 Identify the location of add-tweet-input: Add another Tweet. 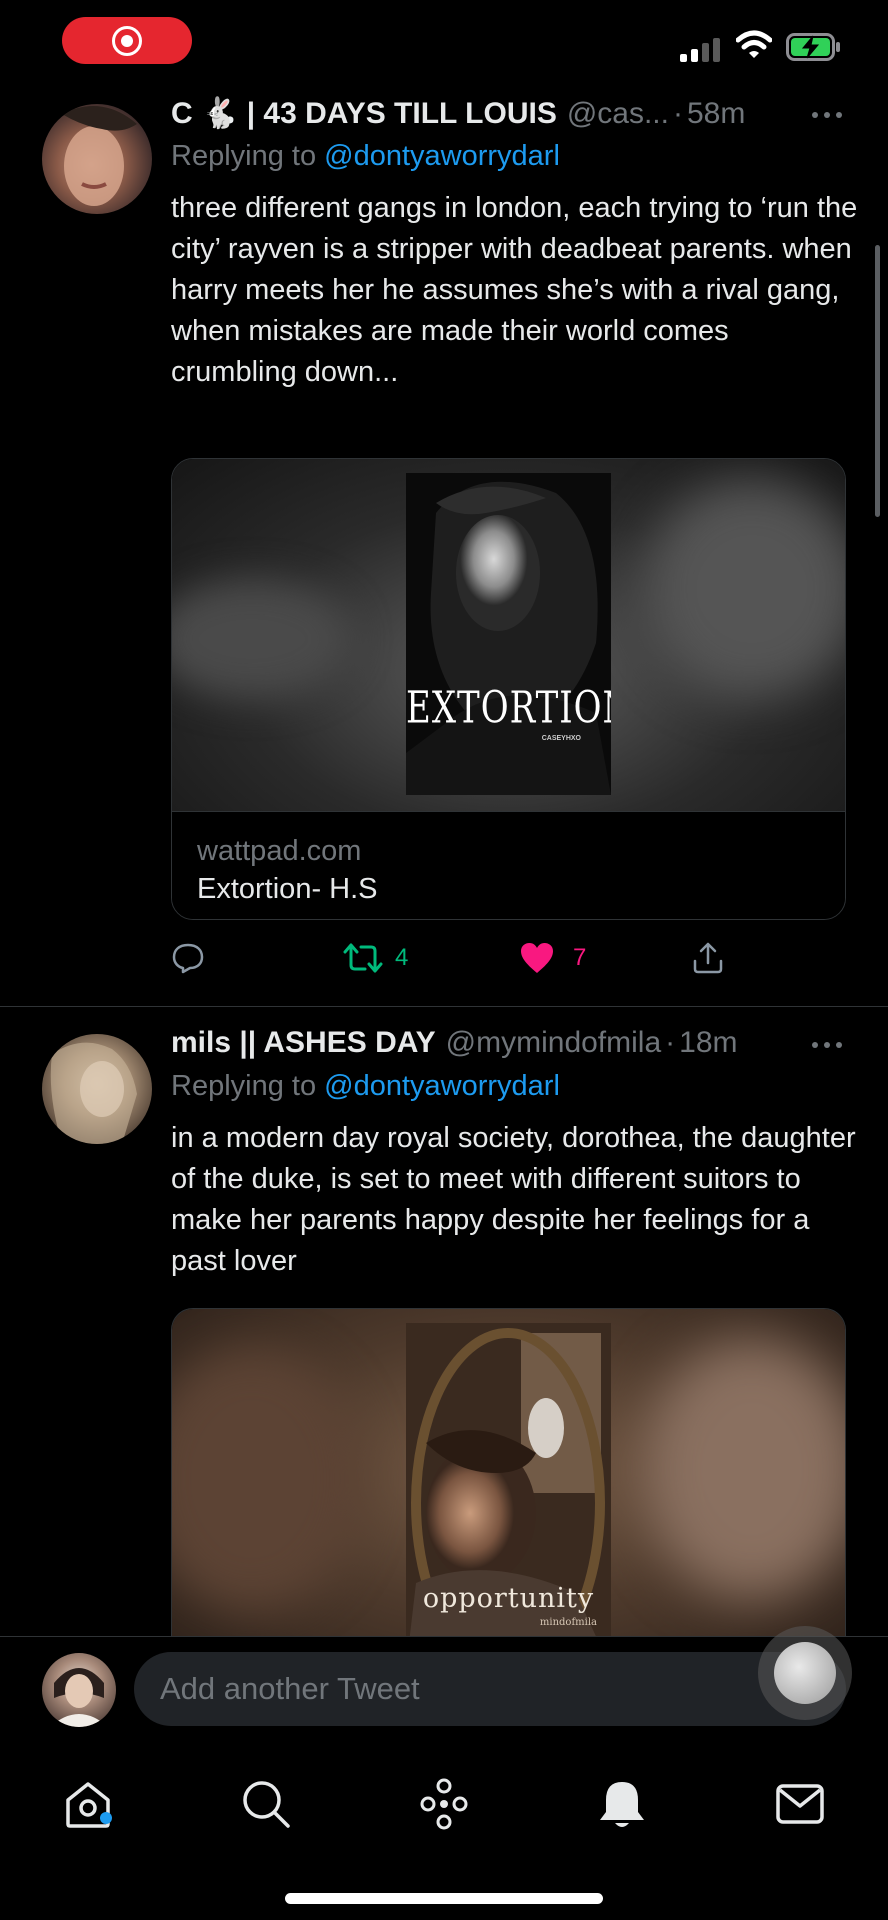
(490, 1689).